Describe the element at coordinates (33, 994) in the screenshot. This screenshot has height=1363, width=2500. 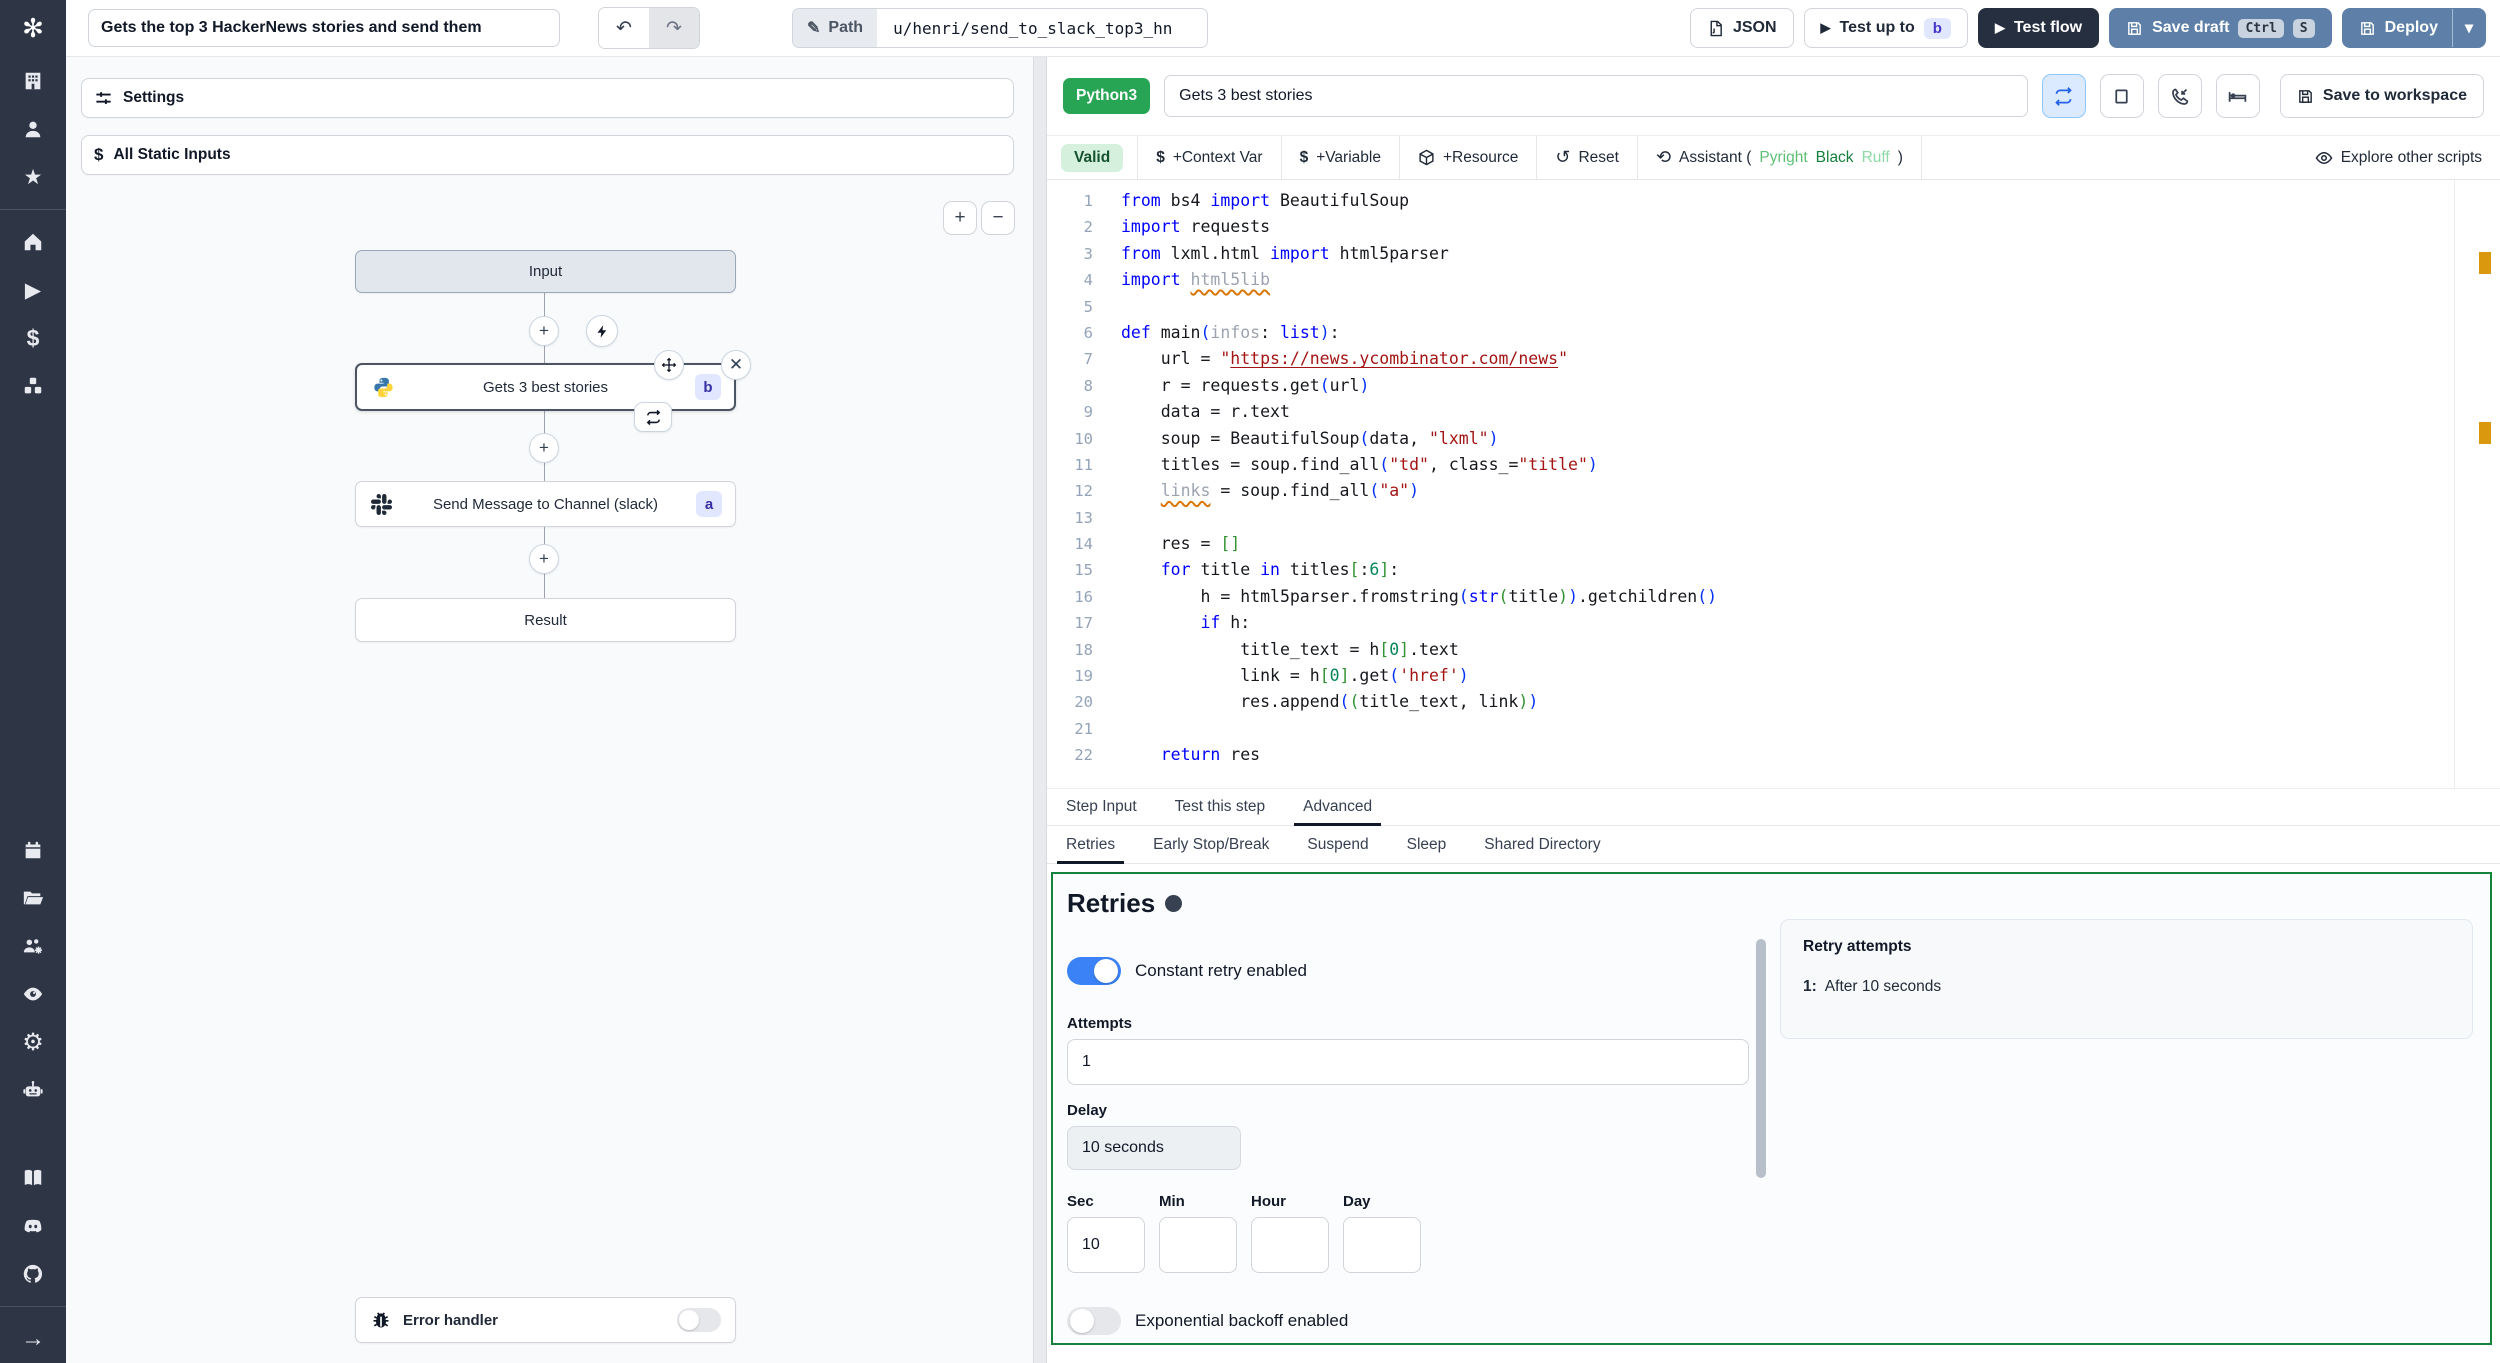
I see `audit-eye-icon` at that location.